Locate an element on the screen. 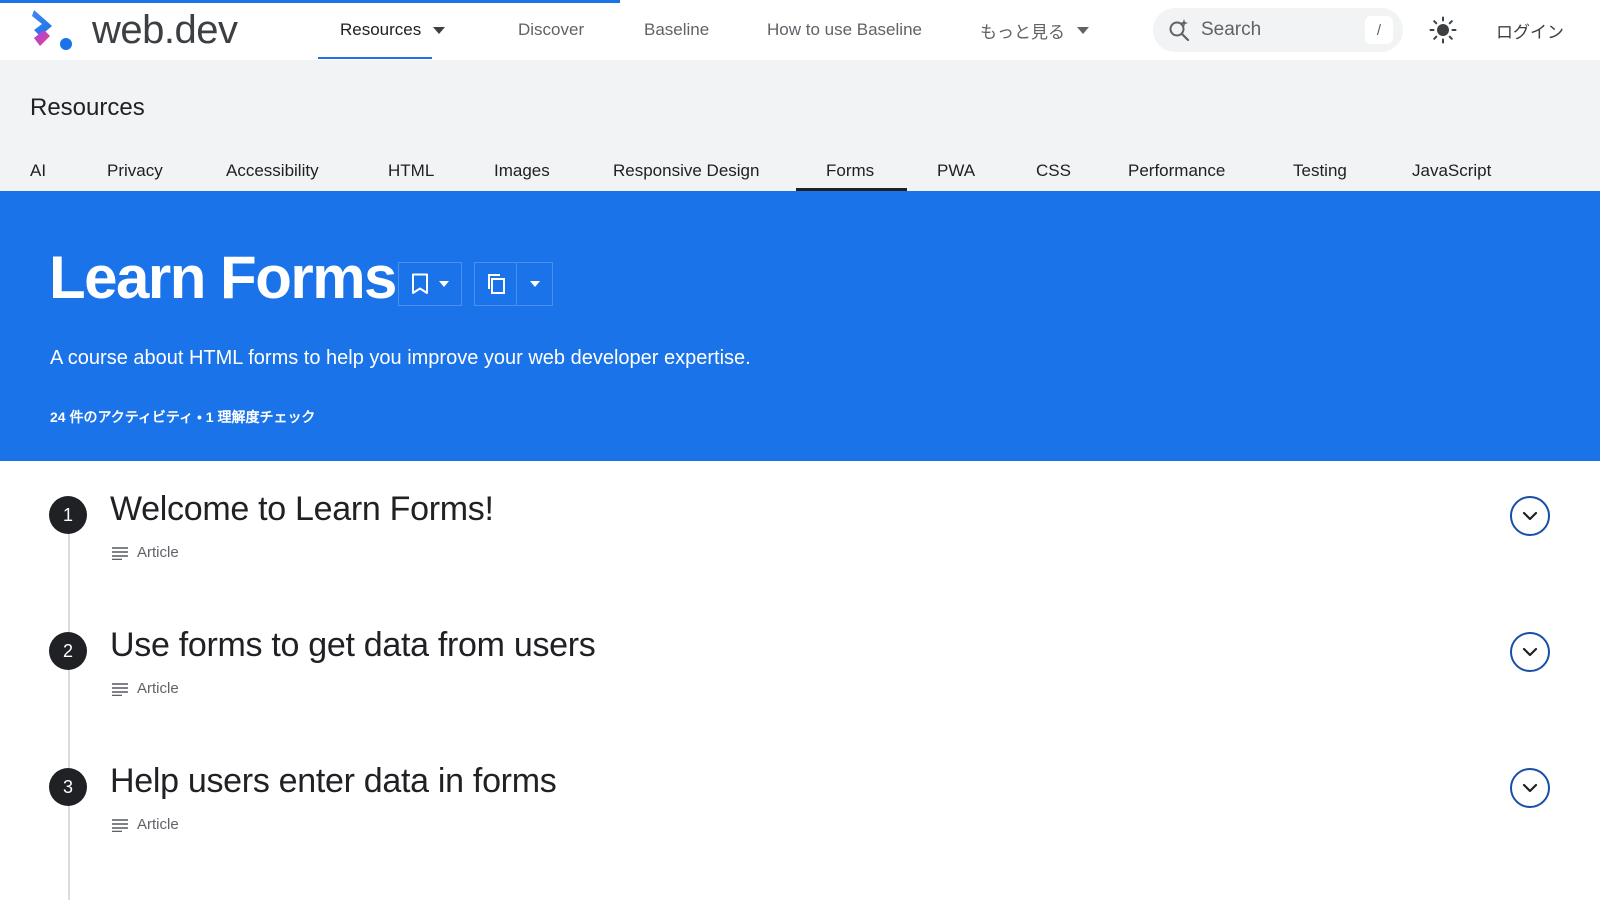  copy-button-group is located at coordinates (513, 284).